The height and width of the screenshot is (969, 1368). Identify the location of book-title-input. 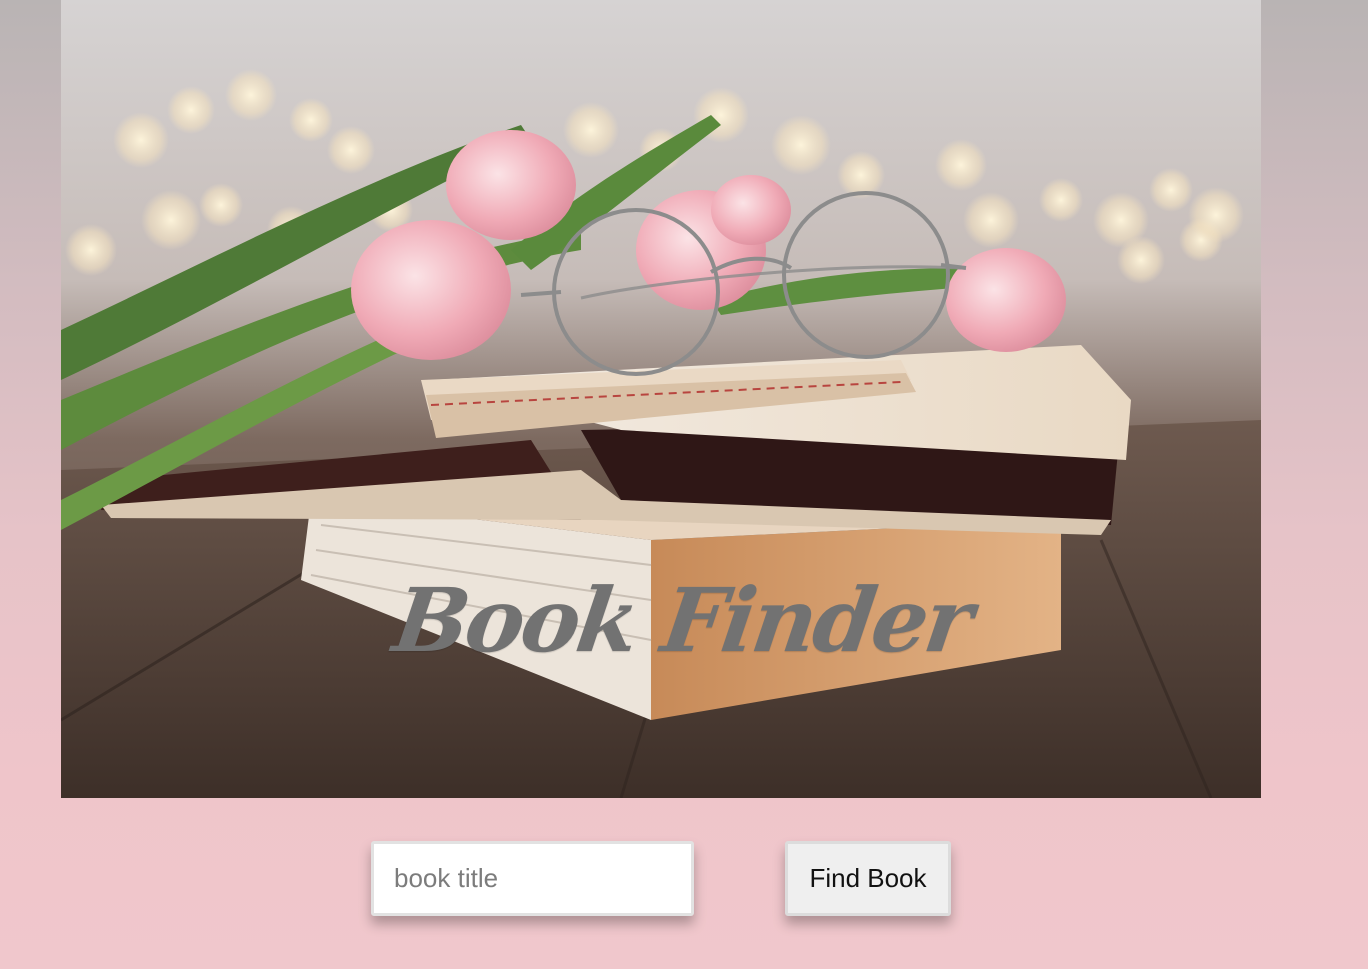
(532, 878).